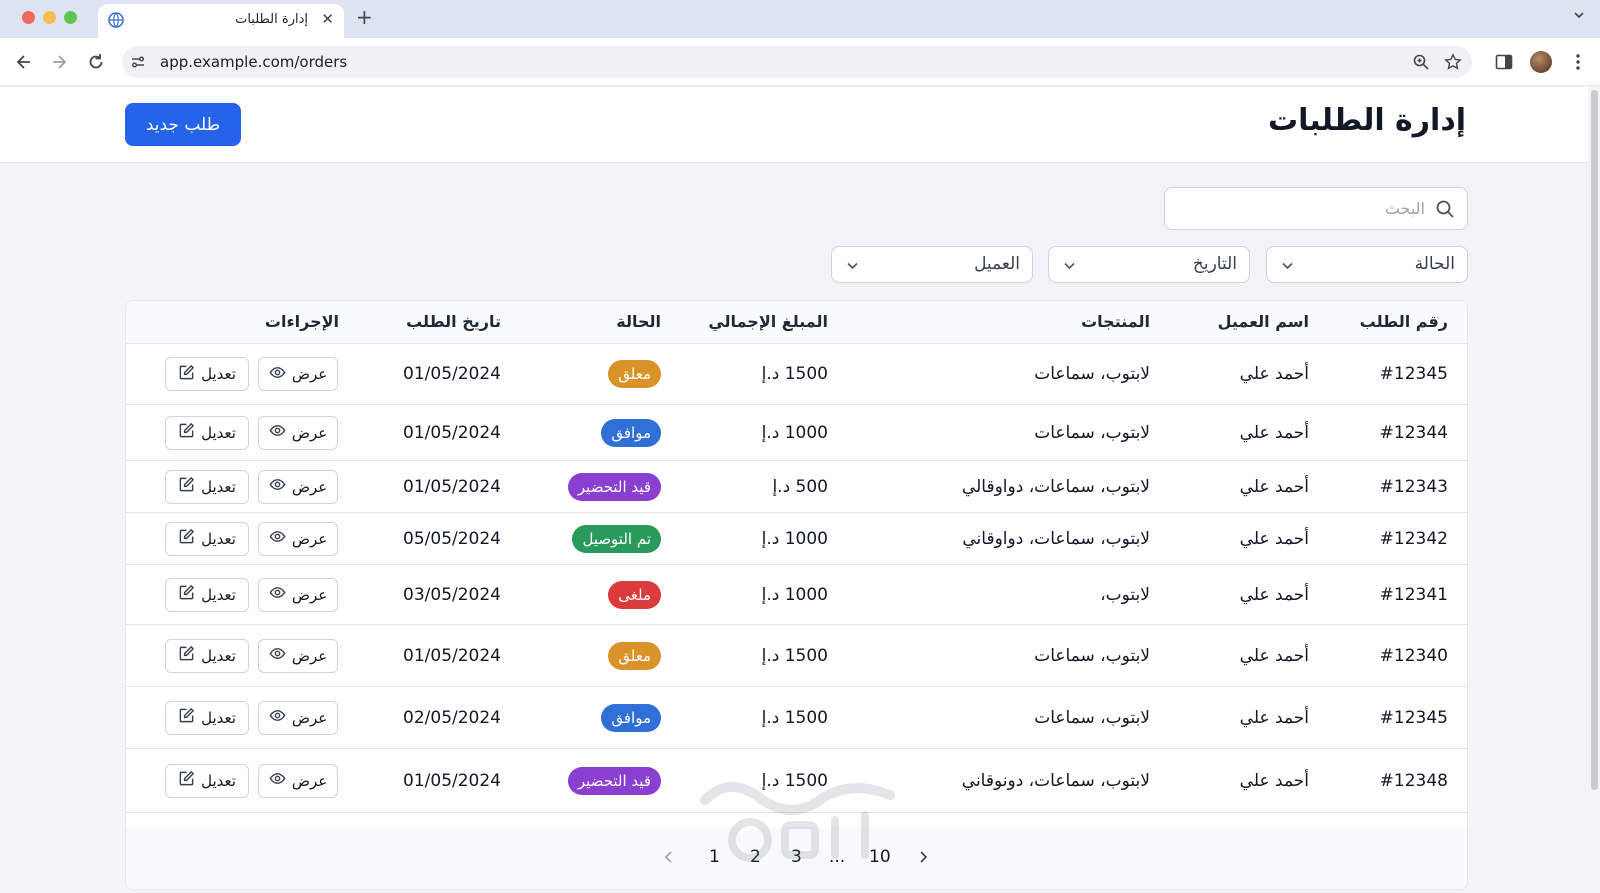 Image resolution: width=1600 pixels, height=893 pixels. I want to click on status-badge: موافق, so click(631, 432).